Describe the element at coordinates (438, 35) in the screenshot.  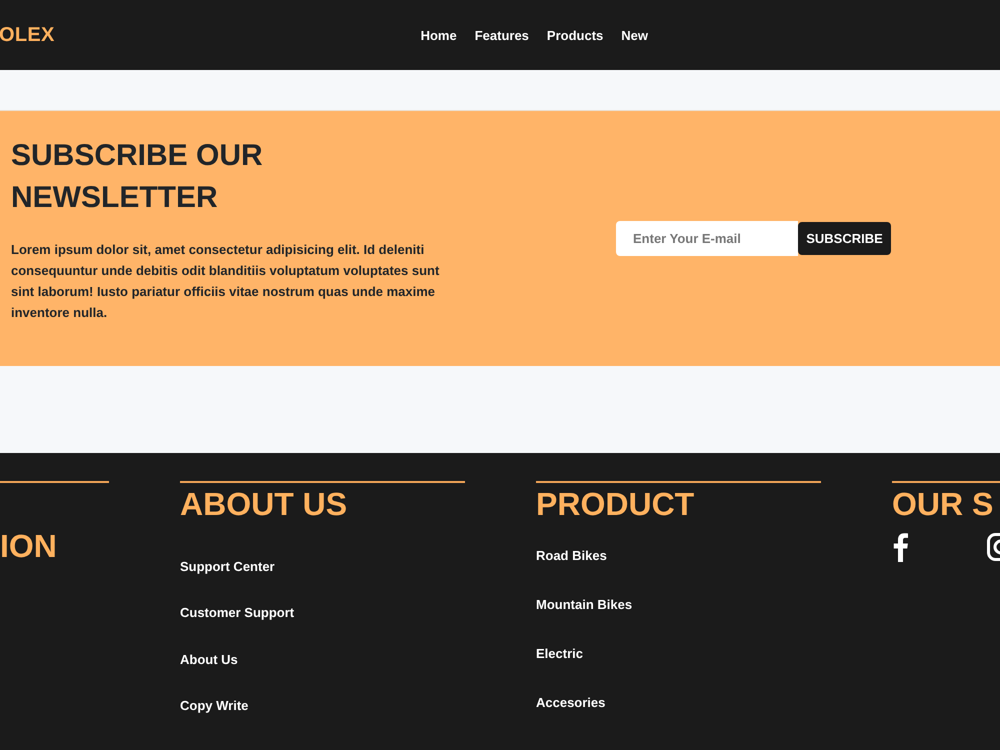
I see `nav-link: Home` at that location.